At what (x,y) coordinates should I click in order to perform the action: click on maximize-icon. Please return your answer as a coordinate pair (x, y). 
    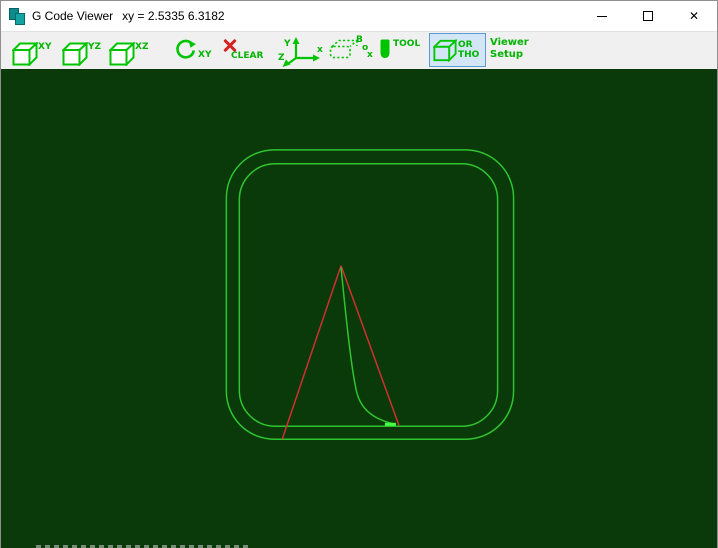
    Looking at the image, I should click on (648, 16).